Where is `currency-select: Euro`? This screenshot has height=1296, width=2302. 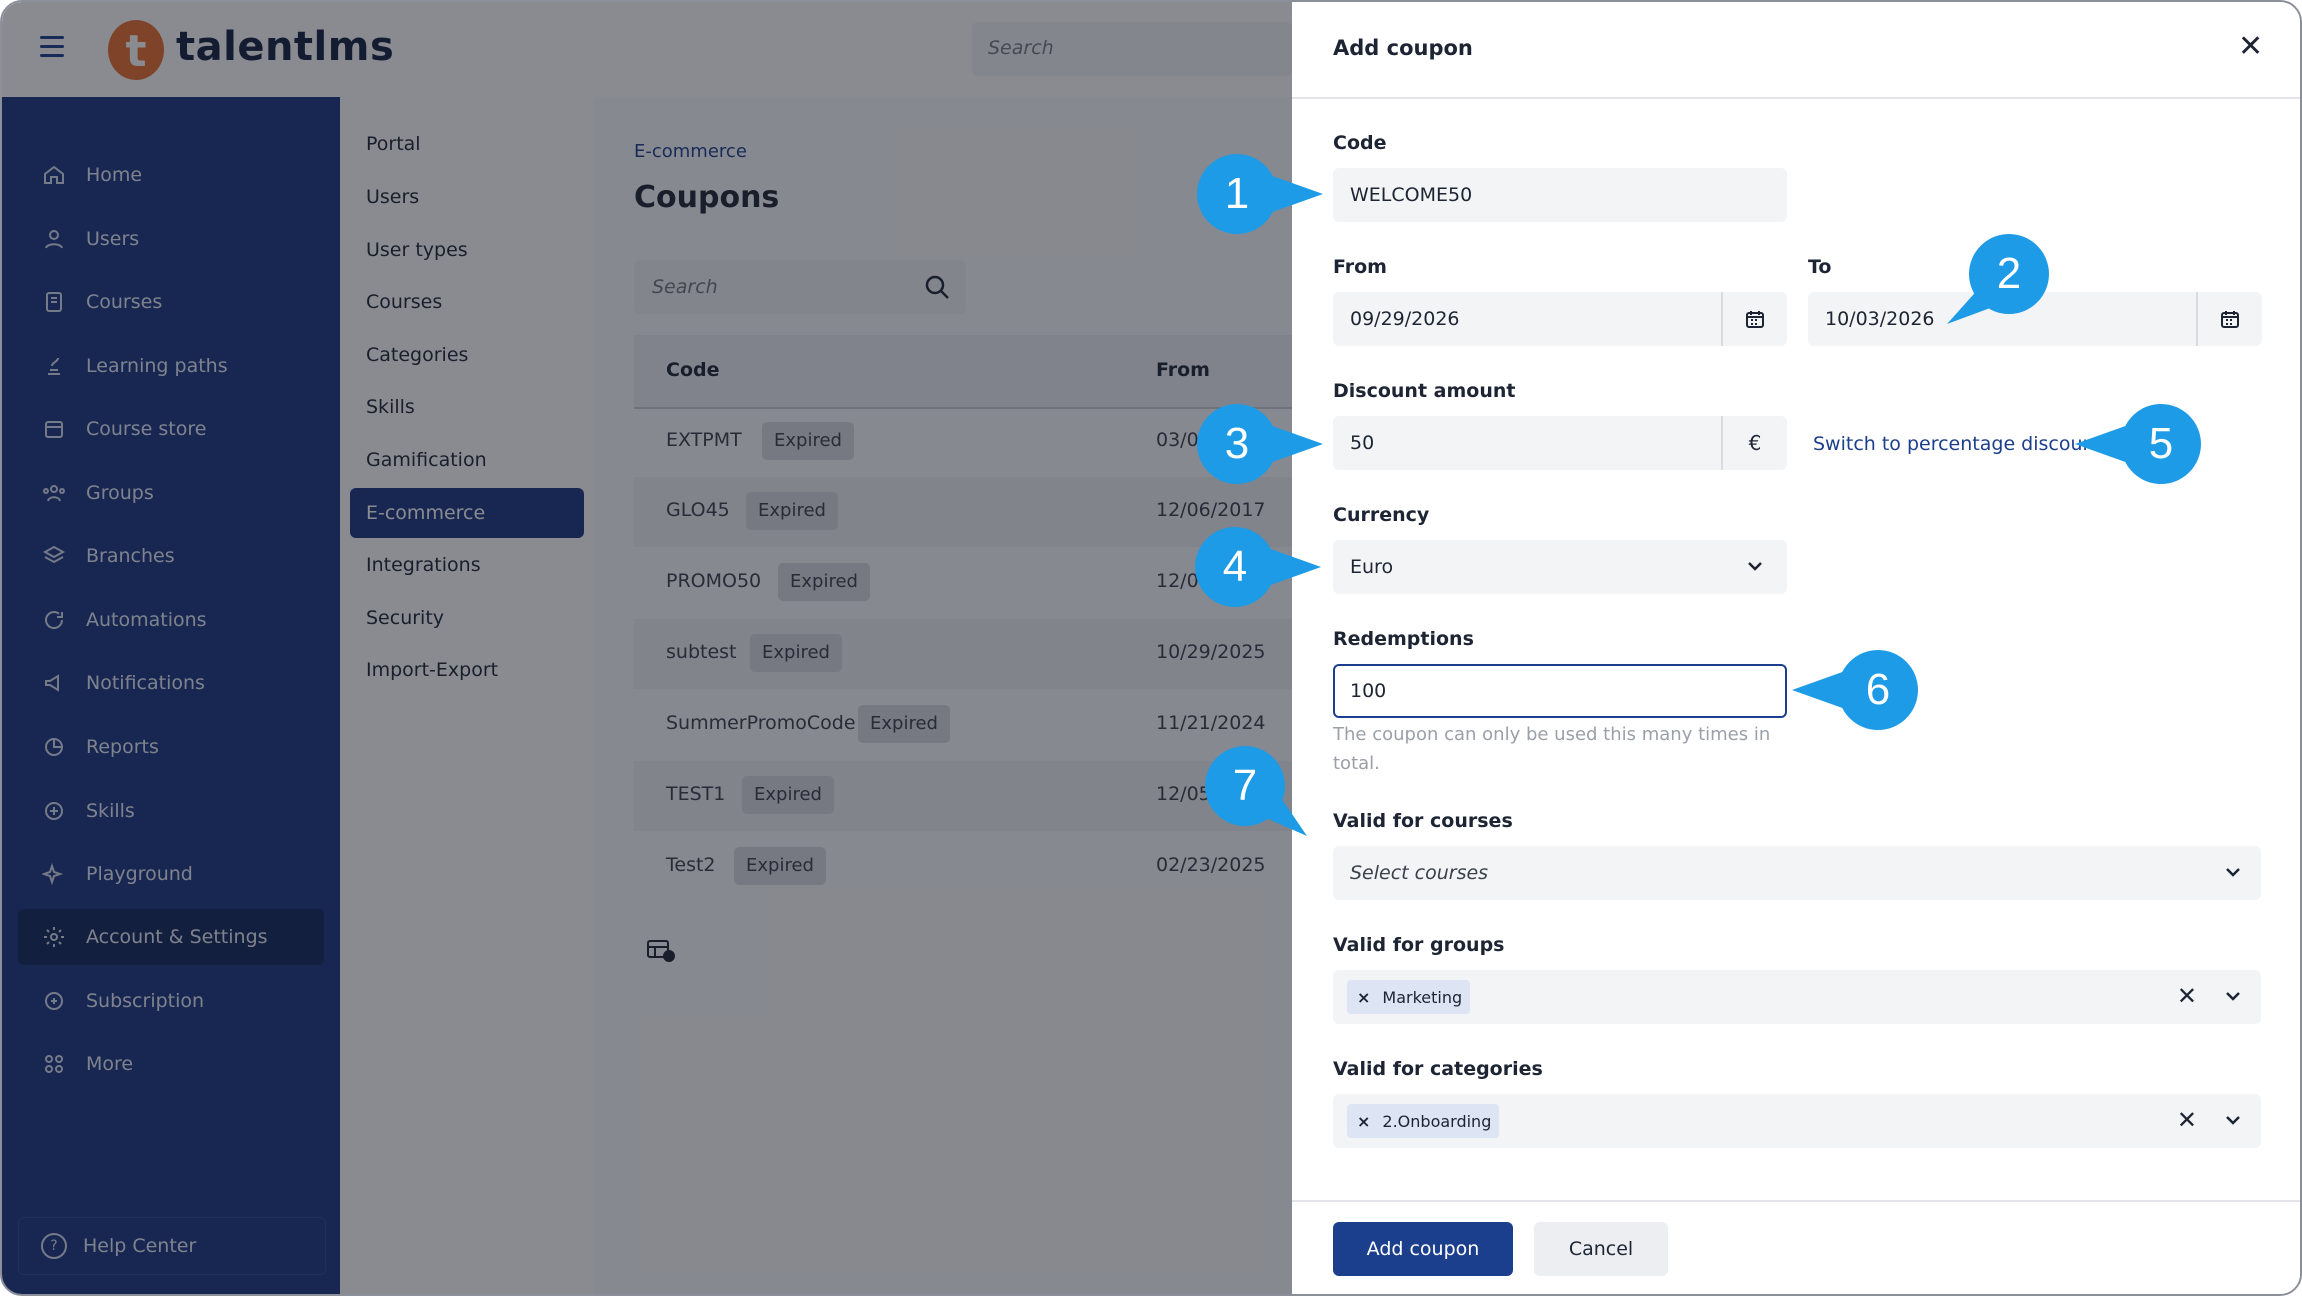
currency-select: Euro is located at coordinates (1560, 567).